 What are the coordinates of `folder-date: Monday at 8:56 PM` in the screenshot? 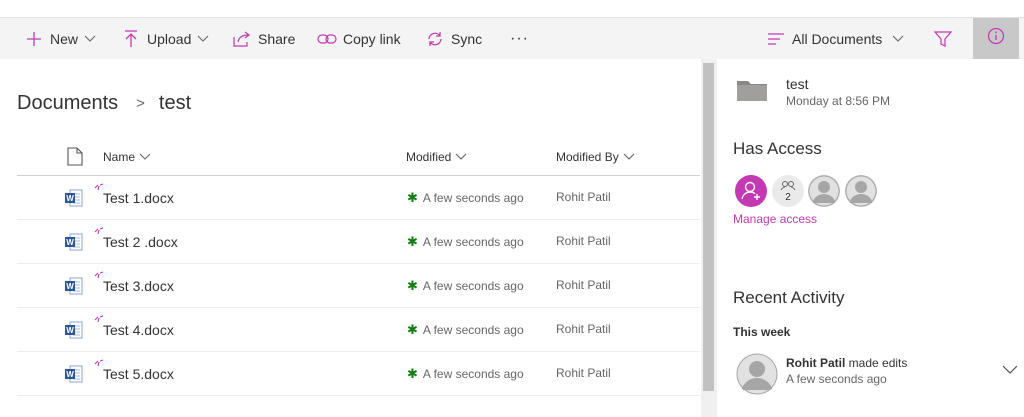 It's located at (838, 101).